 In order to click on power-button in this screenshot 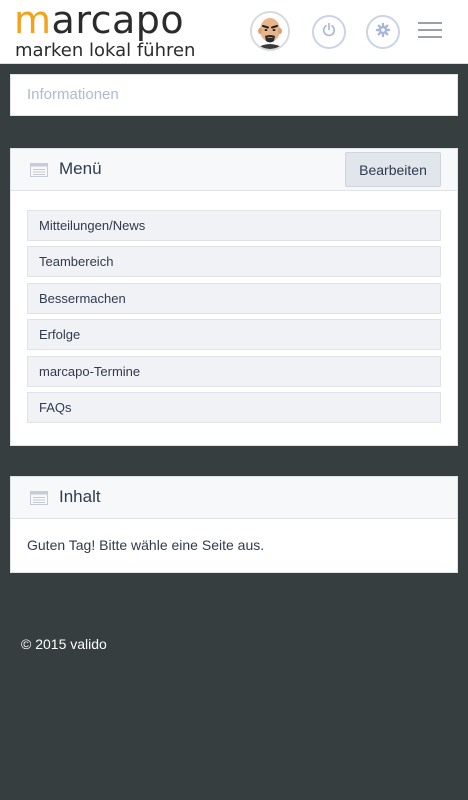, I will do `click(329, 32)`.